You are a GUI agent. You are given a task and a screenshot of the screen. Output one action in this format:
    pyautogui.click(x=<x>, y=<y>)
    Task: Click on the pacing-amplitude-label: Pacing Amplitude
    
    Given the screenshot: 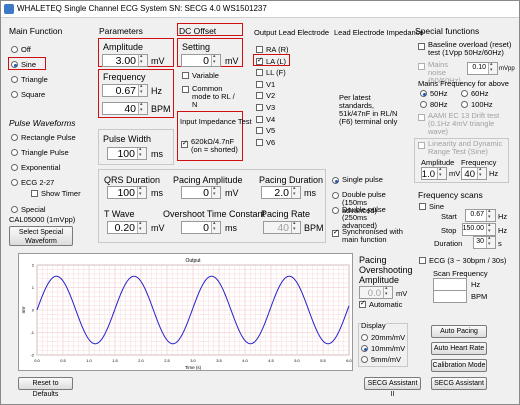 What is the action you would take?
    pyautogui.click(x=208, y=180)
    